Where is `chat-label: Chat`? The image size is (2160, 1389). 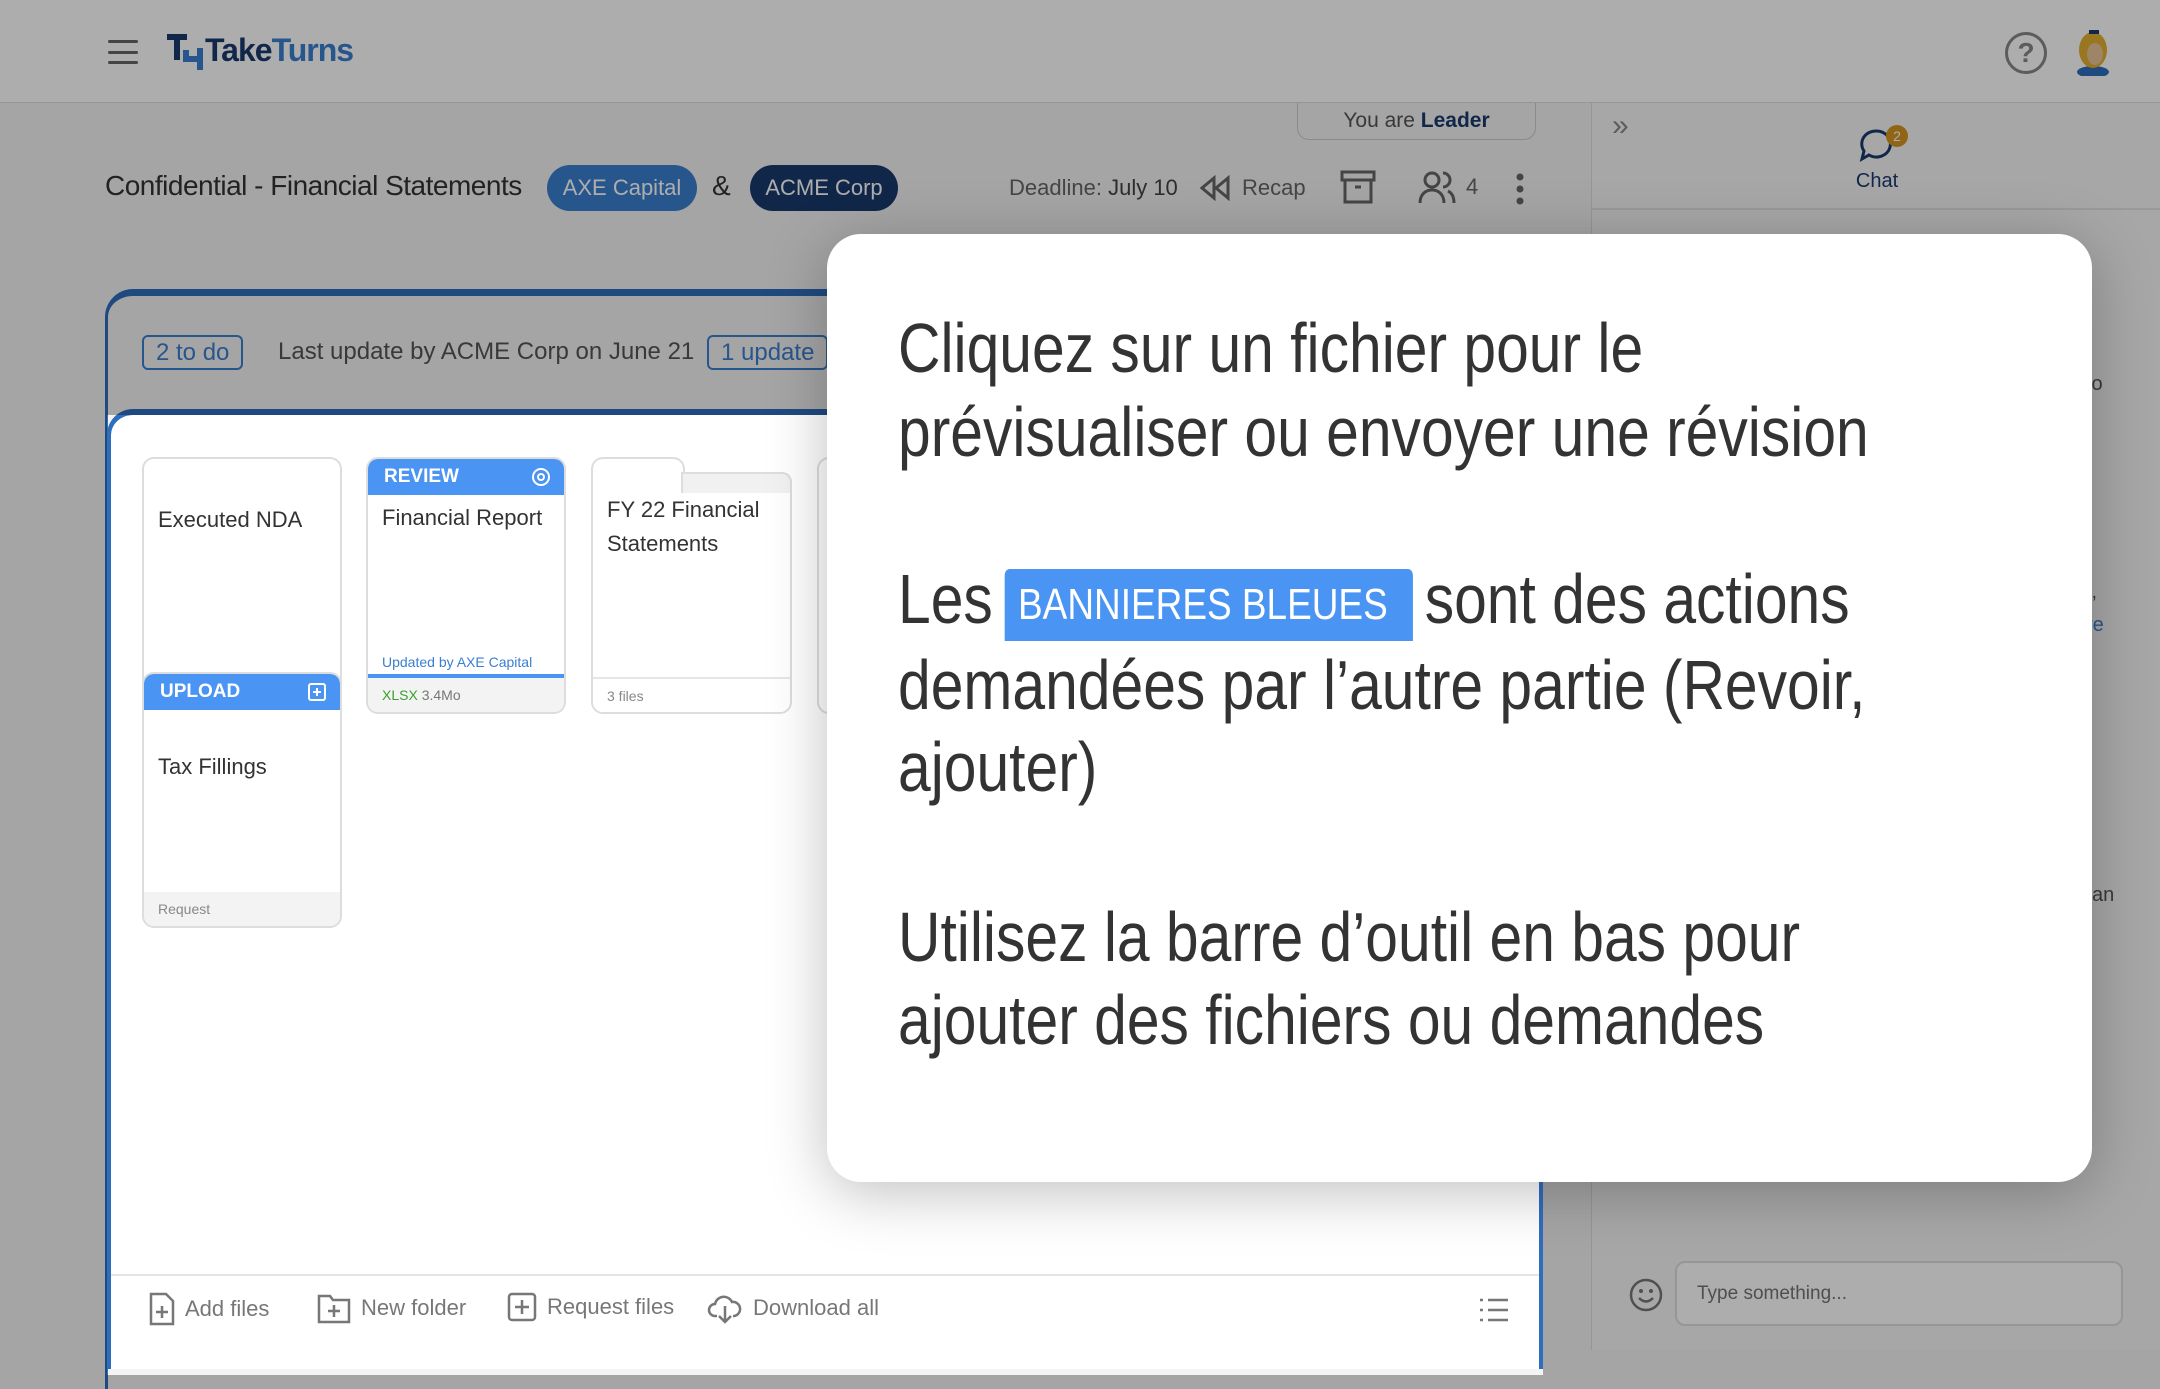 chat-label: Chat is located at coordinates (1877, 181).